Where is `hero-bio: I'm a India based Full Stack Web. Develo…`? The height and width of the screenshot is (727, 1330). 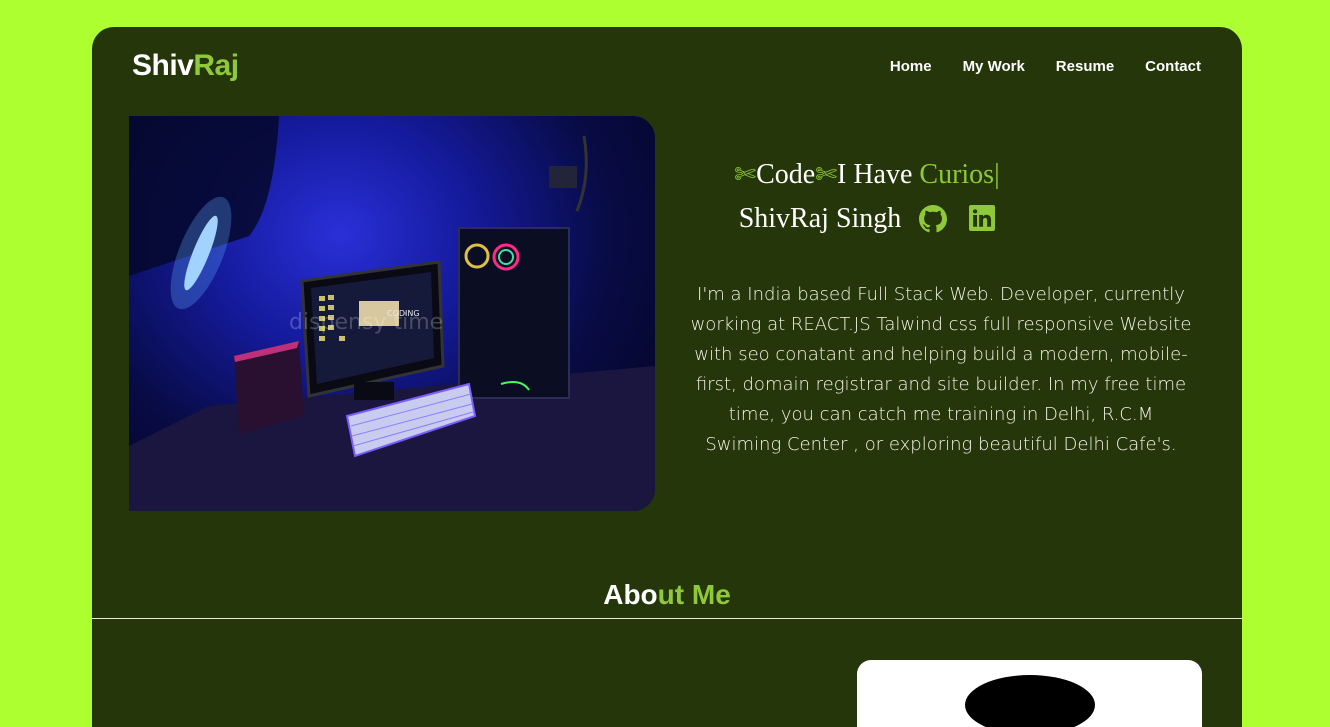
hero-bio: I'm a India based Full Stack Web. Develo… is located at coordinates (941, 369).